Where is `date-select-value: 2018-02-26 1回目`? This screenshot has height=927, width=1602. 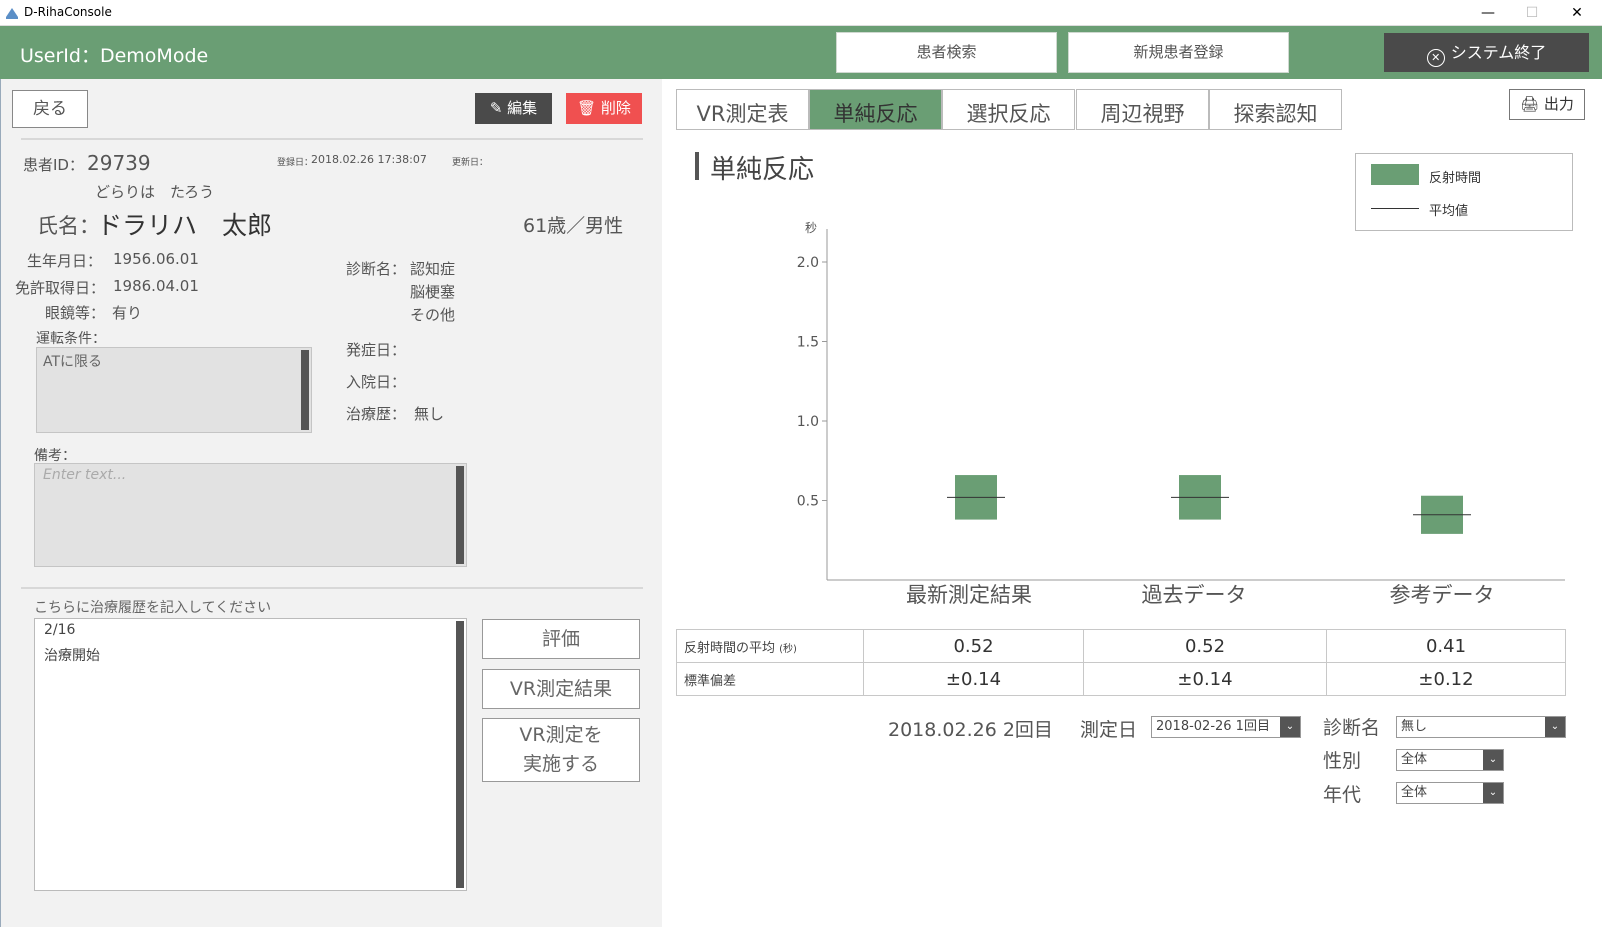
date-select-value: 2018-02-26 1回目 is located at coordinates (1213, 726).